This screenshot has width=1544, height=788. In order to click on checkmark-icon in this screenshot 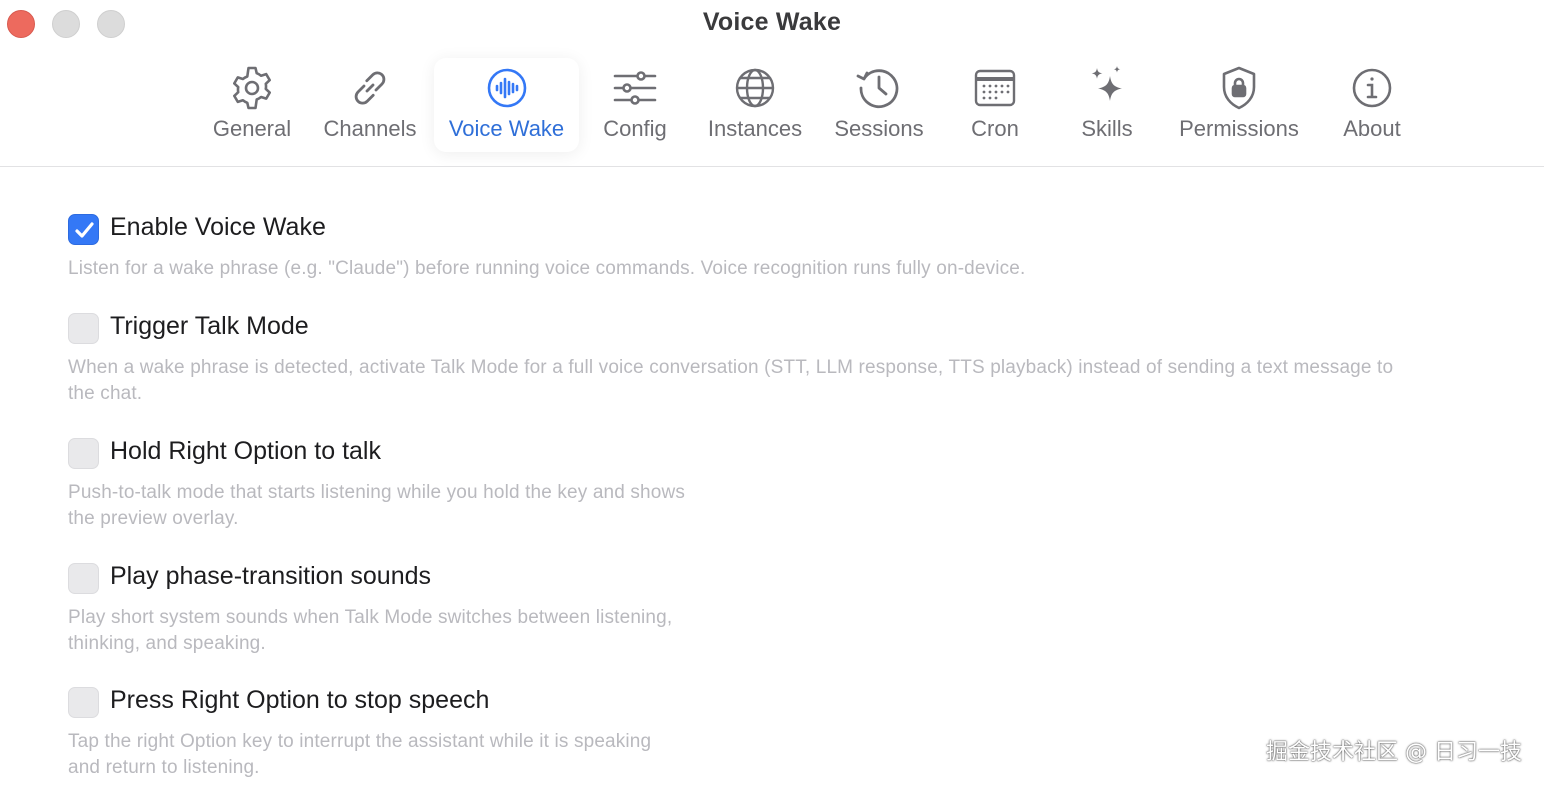, I will do `click(84, 230)`.